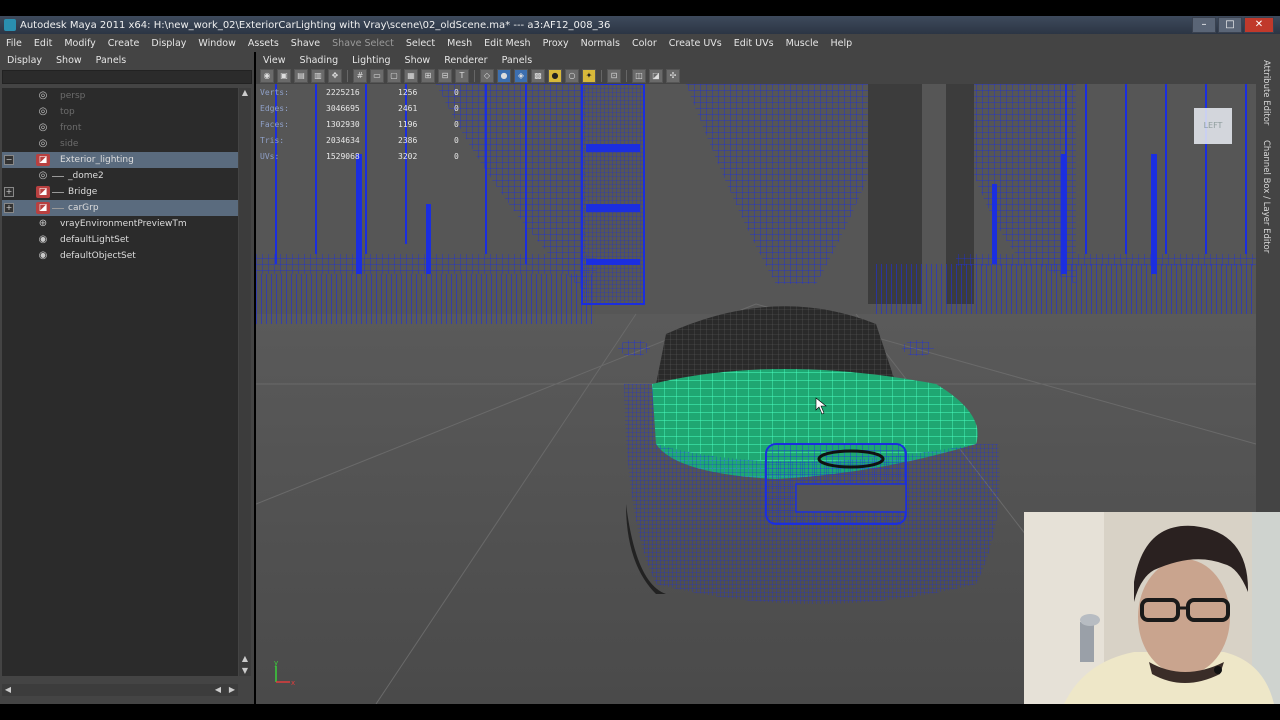  What do you see at coordinates (367, 108) in the screenshot?
I see `hud-row: Edges: 3046695 2461 0` at bounding box center [367, 108].